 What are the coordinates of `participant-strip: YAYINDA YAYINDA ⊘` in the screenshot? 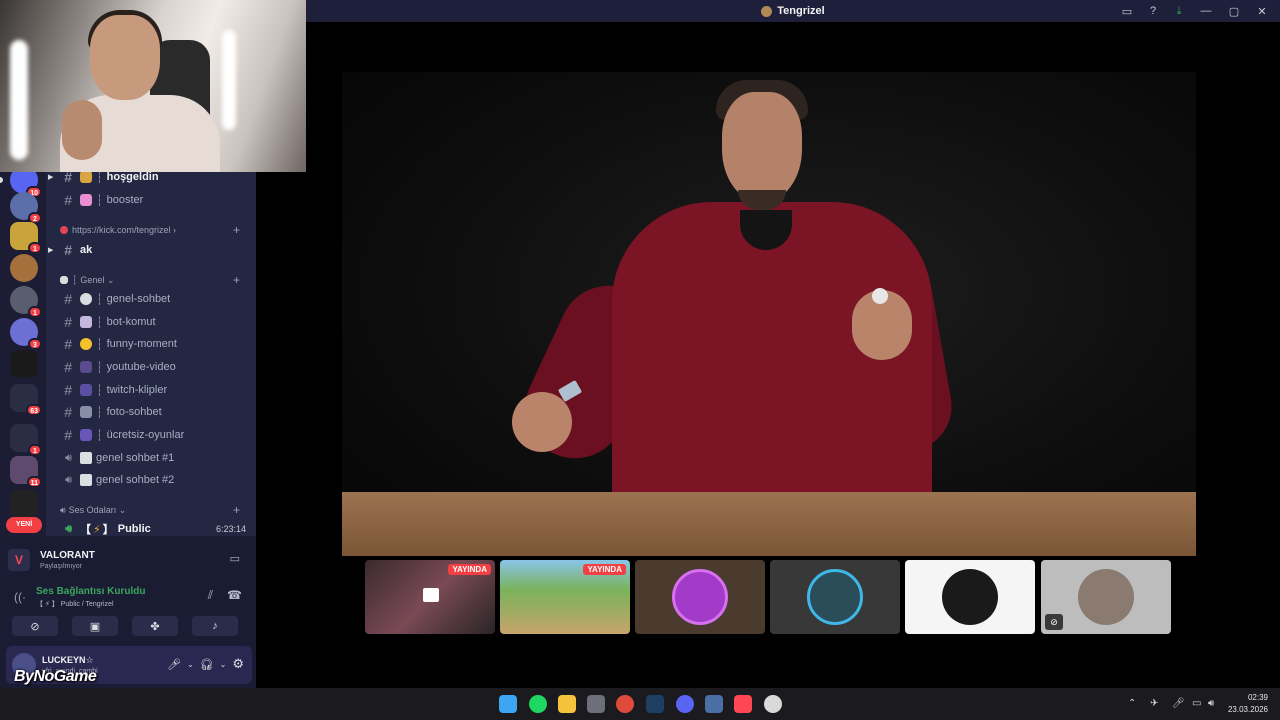 It's located at (769, 598).